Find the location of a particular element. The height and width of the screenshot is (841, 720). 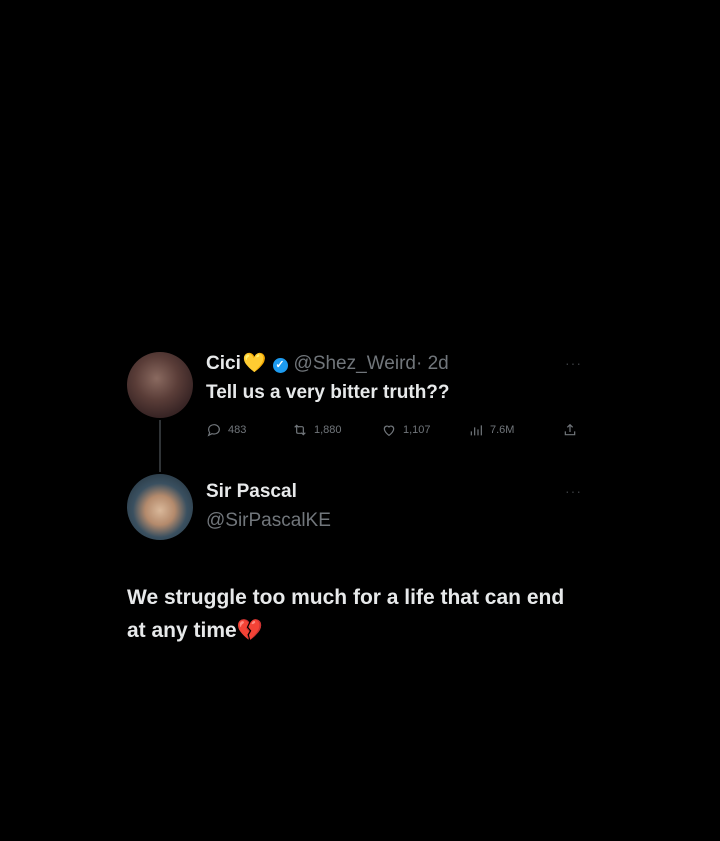

more-options-icon: ··· is located at coordinates (573, 363).